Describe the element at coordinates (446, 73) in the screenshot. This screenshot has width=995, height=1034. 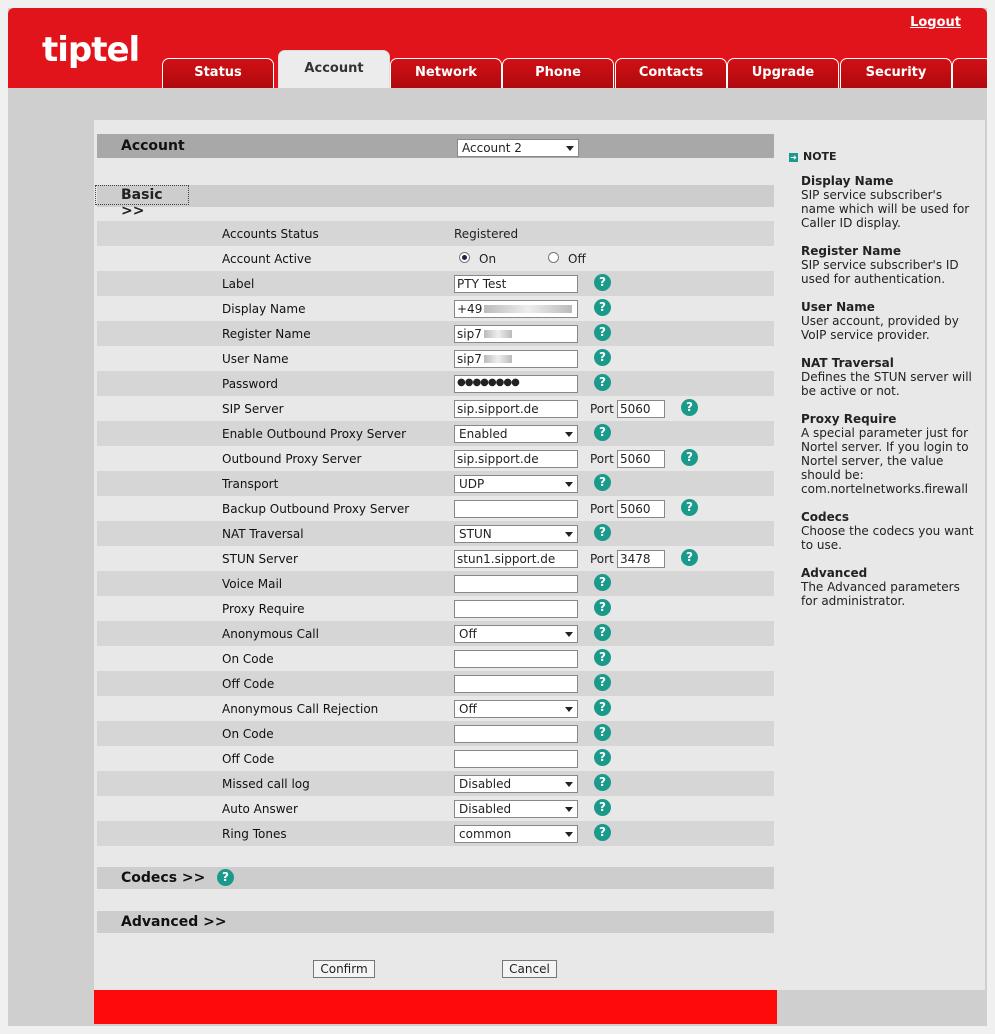
I see `tab-network: Network` at that location.